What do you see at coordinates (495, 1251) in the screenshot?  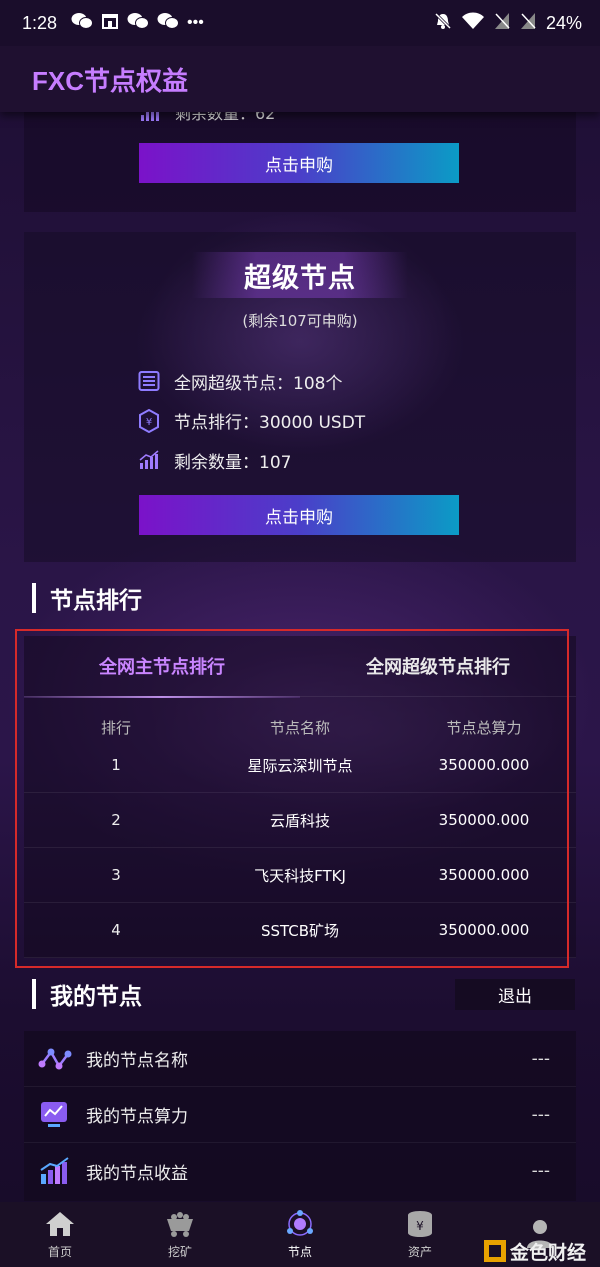 I see `jinse-logo-icon` at bounding box center [495, 1251].